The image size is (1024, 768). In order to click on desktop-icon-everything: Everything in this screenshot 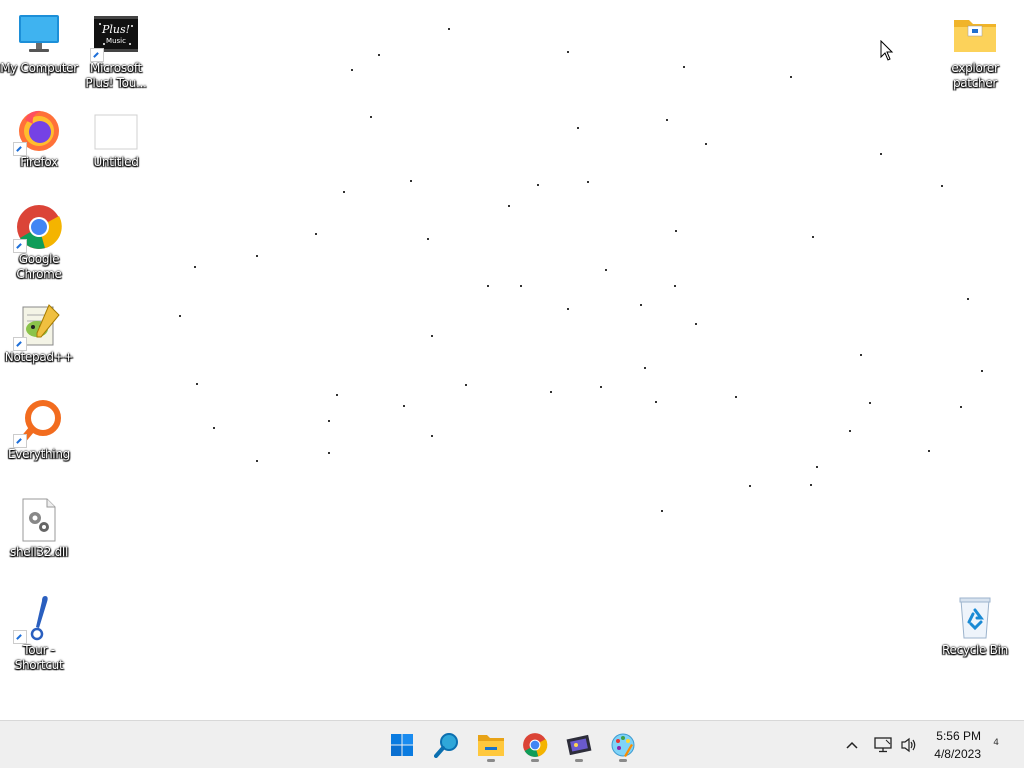, I will do `click(39, 430)`.